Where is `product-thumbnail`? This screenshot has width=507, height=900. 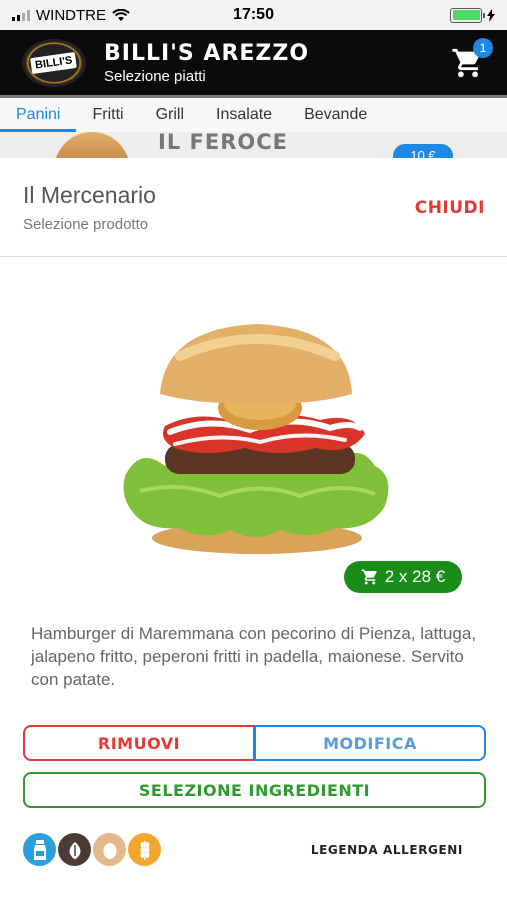
product-thumbnail is located at coordinates (92, 146).